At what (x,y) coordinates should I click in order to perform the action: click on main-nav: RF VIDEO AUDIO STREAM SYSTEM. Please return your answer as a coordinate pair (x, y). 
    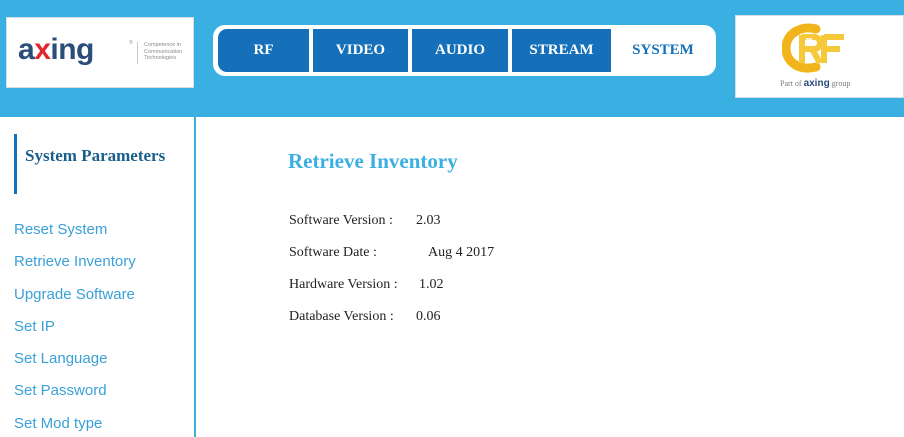
    Looking at the image, I should click on (464, 50).